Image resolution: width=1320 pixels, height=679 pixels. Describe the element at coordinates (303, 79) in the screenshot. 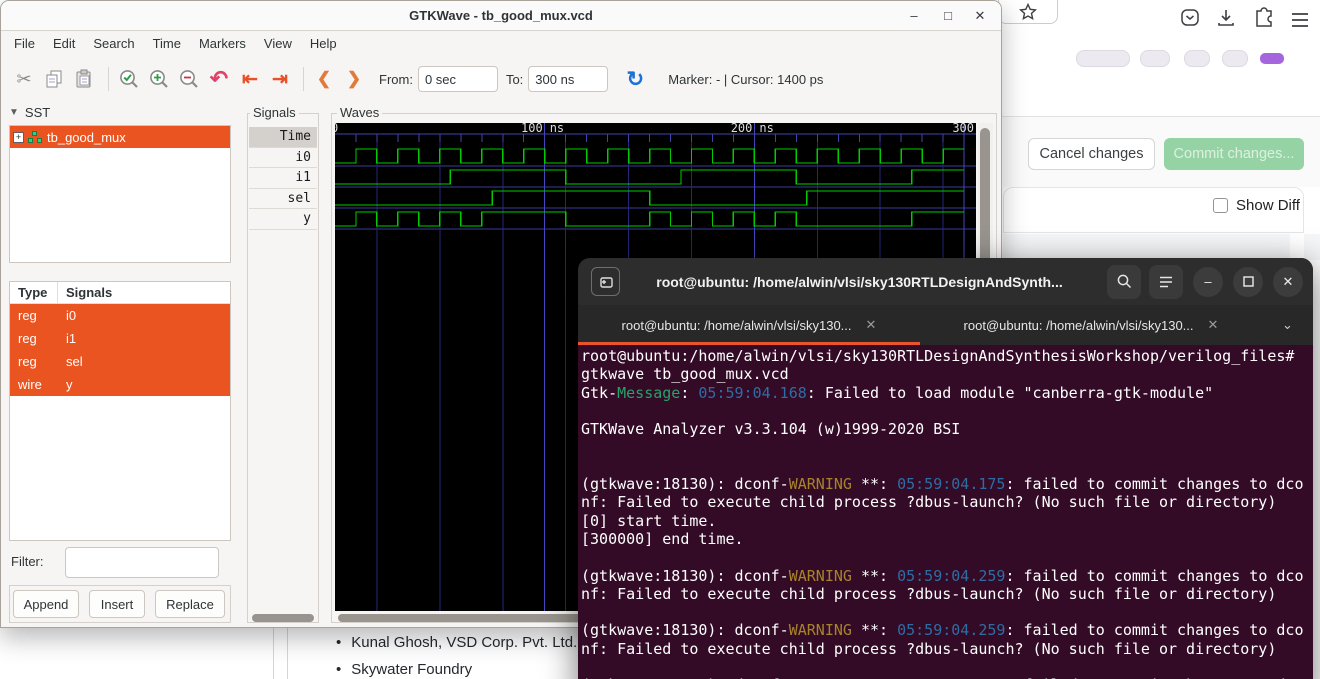

I see `toolbar-separator` at that location.